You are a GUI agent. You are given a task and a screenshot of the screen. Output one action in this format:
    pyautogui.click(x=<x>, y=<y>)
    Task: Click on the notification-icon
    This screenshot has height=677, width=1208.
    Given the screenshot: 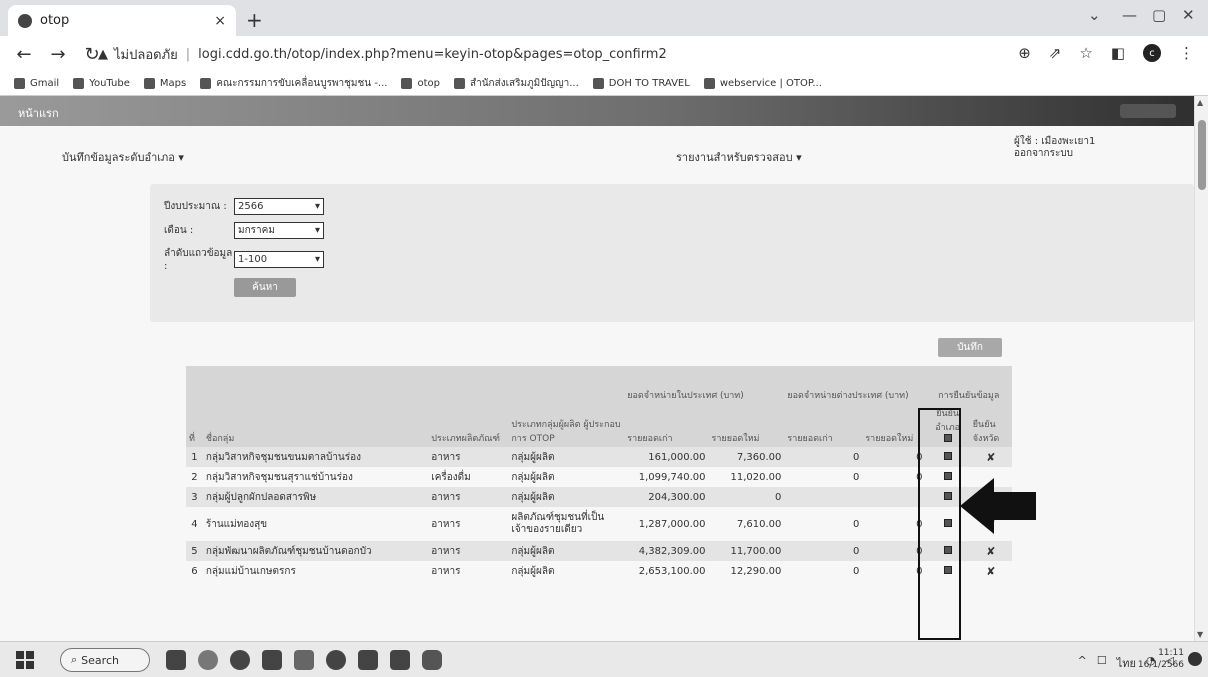 What is the action you would take?
    pyautogui.click(x=1195, y=659)
    